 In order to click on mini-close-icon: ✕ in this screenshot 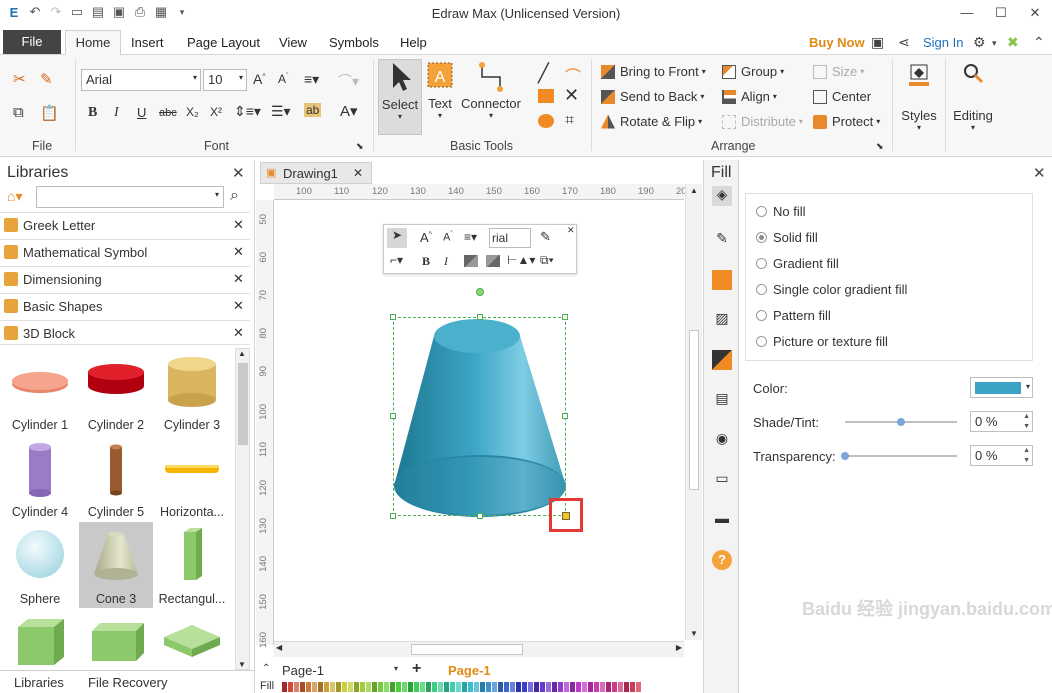, I will do `click(571, 230)`.